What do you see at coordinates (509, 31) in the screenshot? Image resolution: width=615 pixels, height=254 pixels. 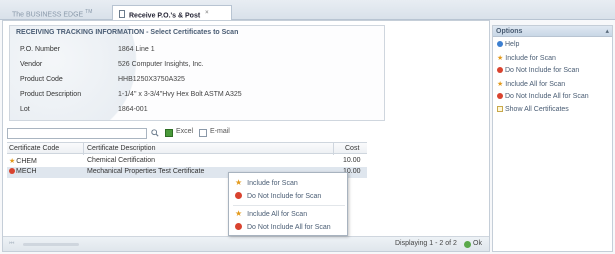 I see `options-title: Options` at bounding box center [509, 31].